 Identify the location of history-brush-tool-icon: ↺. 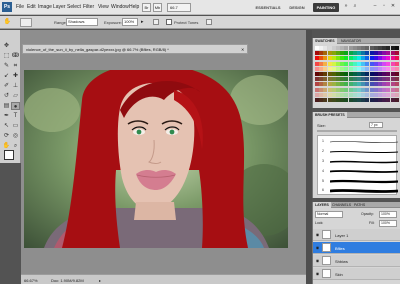
(6, 96).